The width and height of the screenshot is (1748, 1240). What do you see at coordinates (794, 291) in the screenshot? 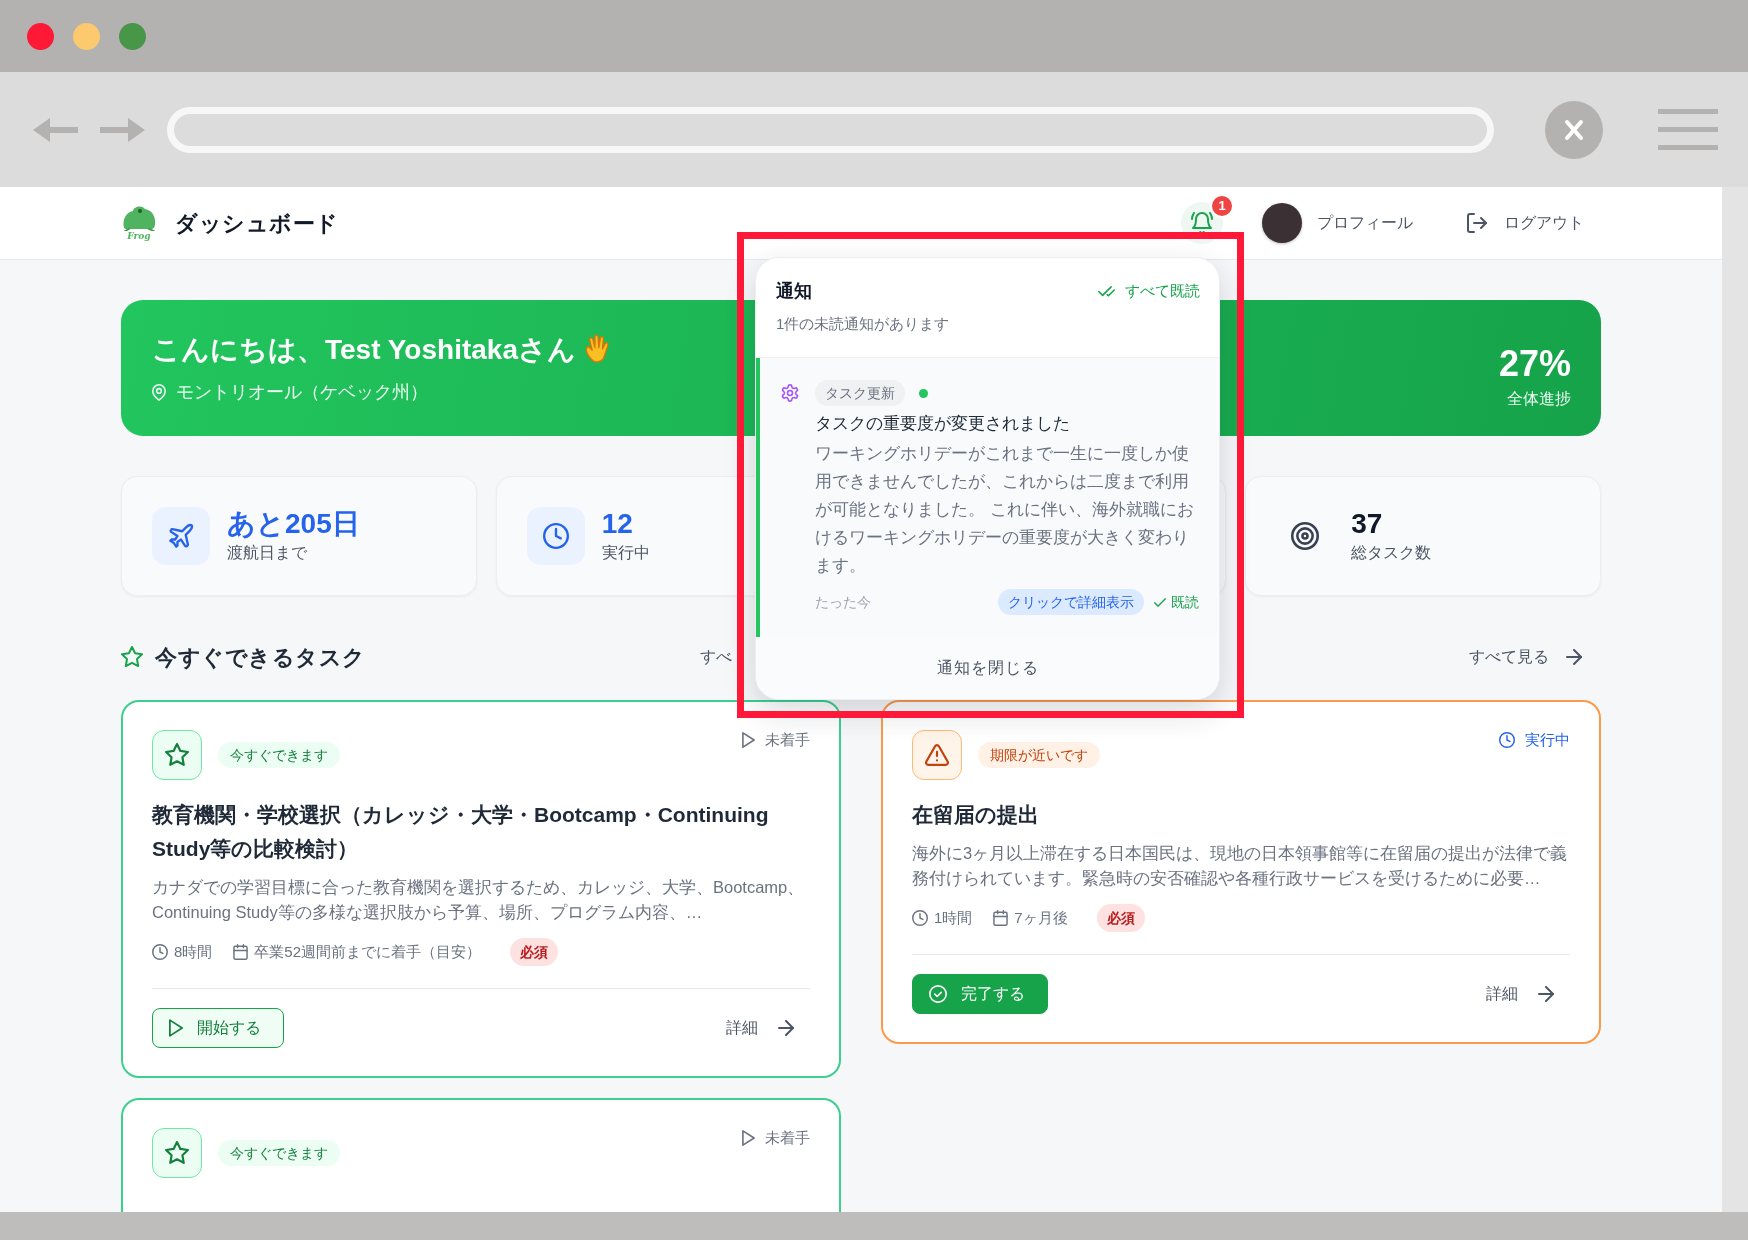
I see `panel-title: 通知` at bounding box center [794, 291].